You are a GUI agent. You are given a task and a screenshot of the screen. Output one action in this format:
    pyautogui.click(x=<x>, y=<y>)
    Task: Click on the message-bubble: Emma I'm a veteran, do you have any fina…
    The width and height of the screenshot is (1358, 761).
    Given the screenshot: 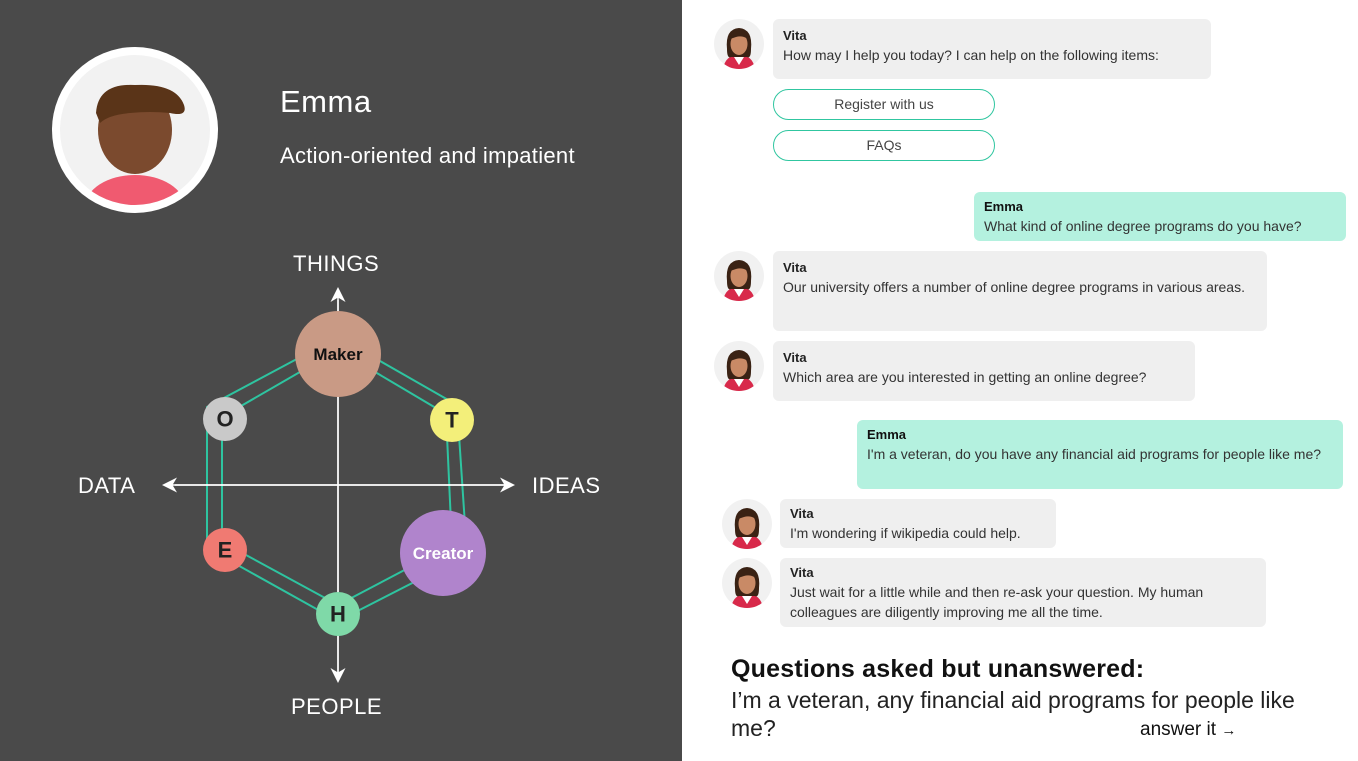 What is the action you would take?
    pyautogui.click(x=1100, y=454)
    